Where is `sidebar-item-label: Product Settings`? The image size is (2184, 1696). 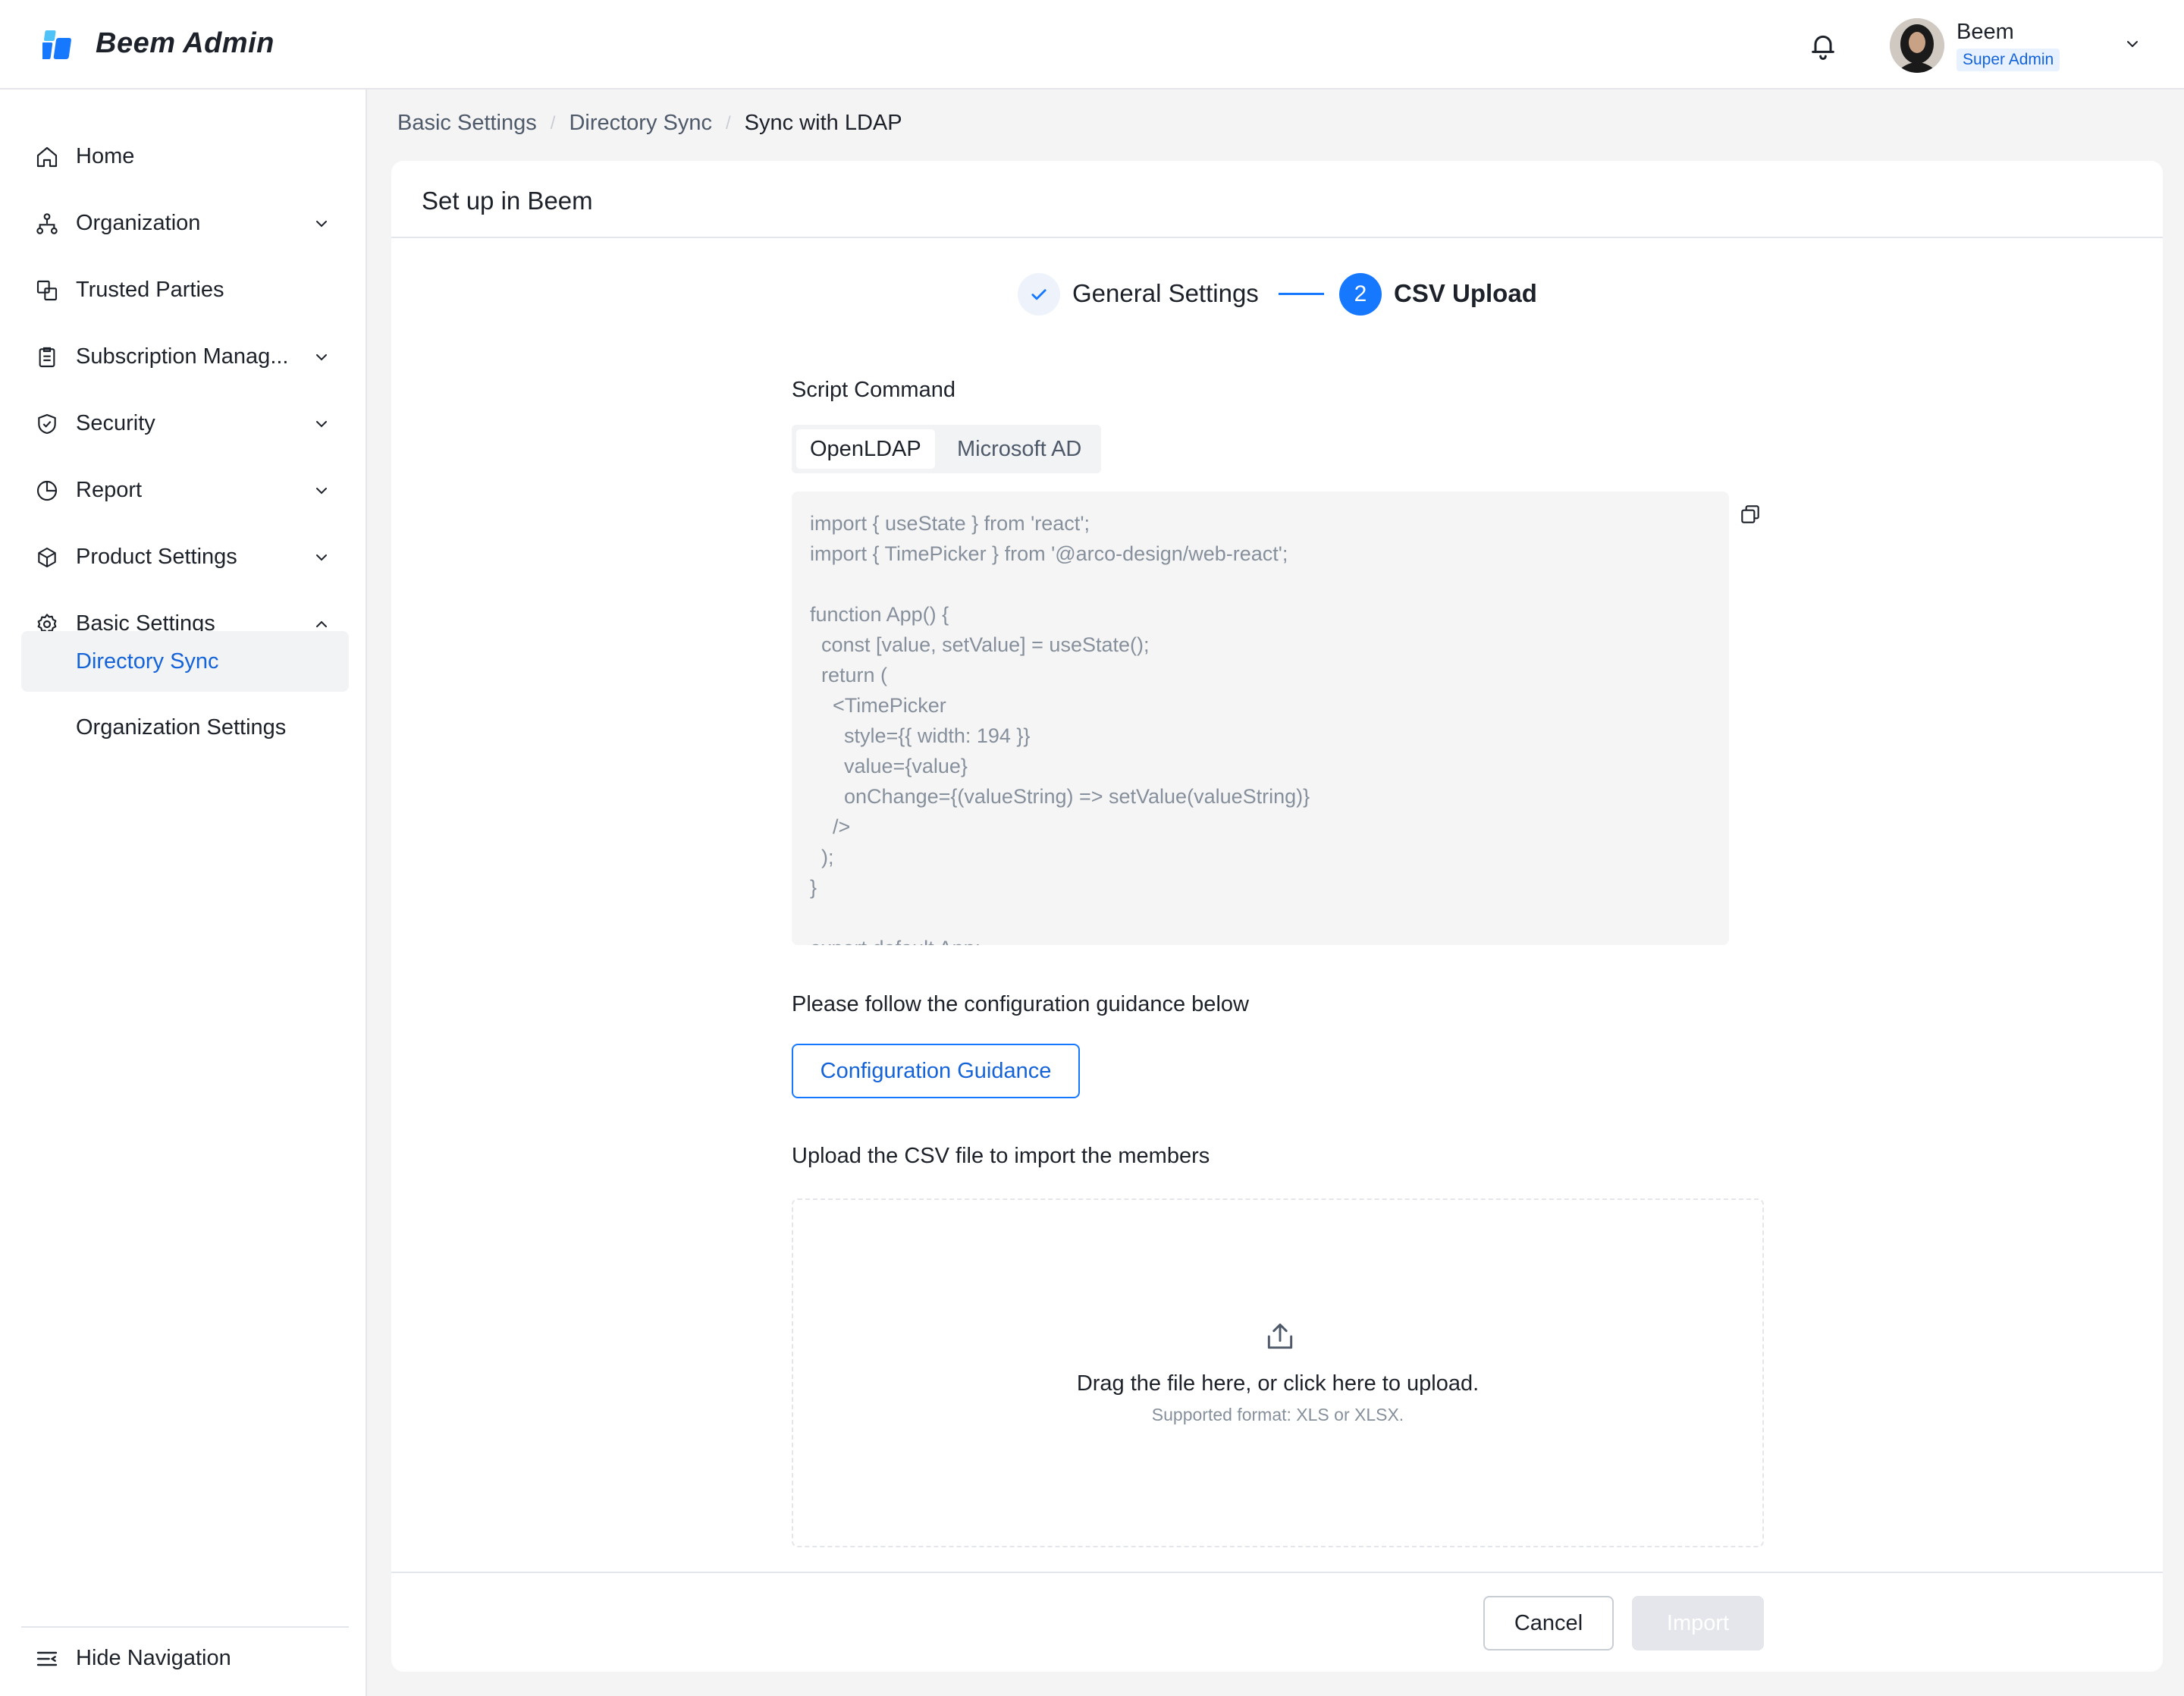
sidebar-item-label: Product Settings is located at coordinates (156, 556).